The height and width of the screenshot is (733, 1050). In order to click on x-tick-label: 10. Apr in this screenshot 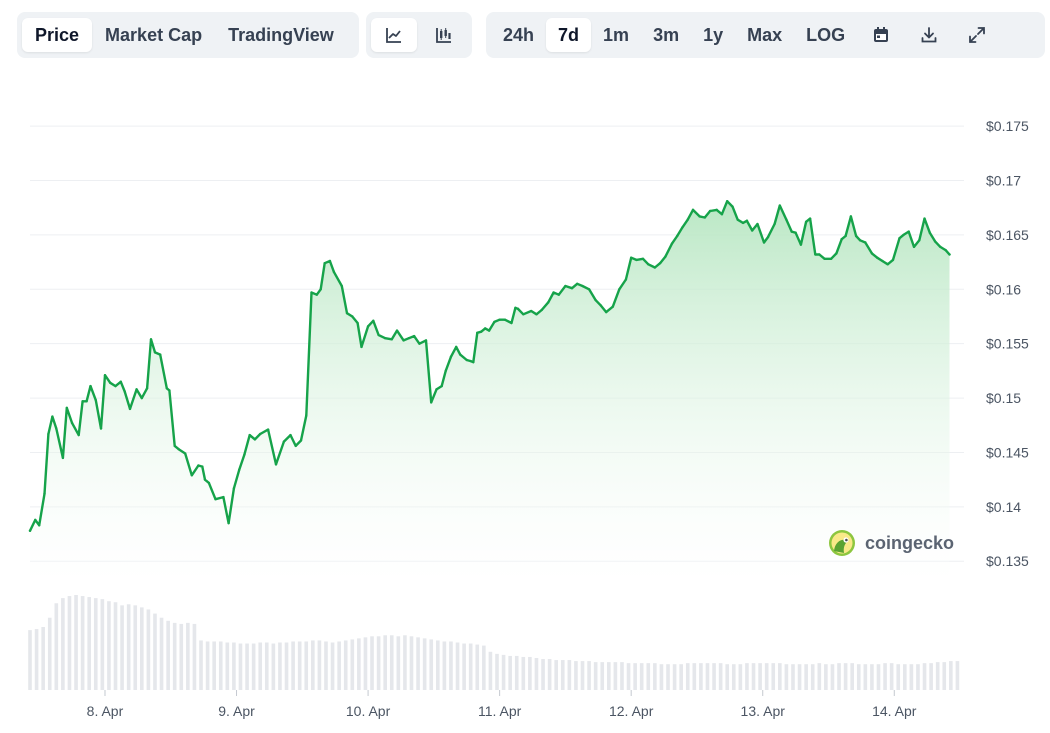, I will do `click(368, 711)`.